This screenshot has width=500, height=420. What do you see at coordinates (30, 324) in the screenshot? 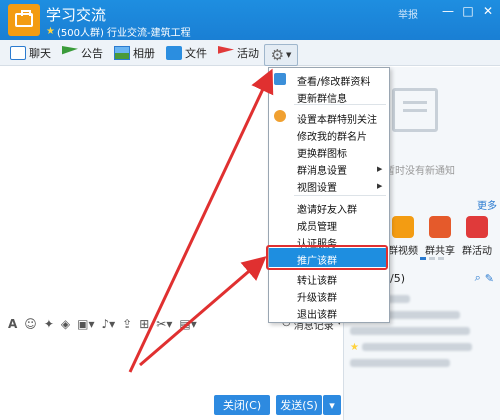
I see `emoji-icon: ☺` at bounding box center [30, 324].